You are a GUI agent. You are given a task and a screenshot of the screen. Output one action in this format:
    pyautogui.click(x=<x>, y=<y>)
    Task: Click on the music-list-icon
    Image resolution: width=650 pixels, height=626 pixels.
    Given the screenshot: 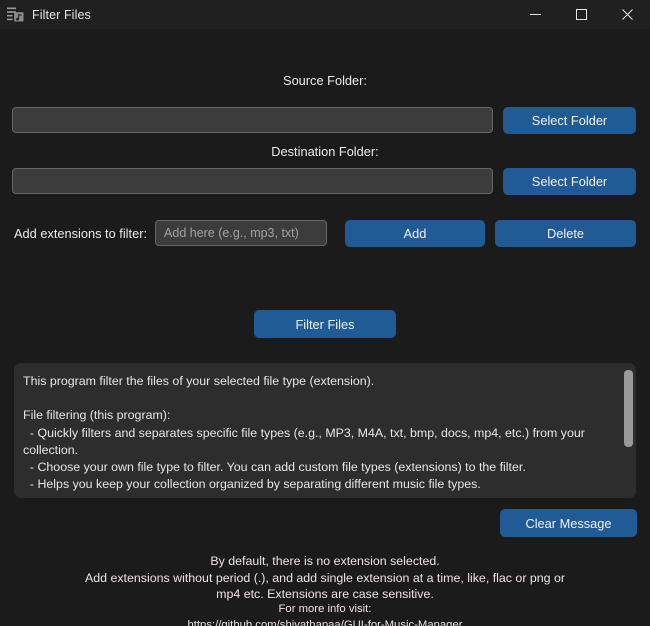 What is the action you would take?
    pyautogui.click(x=15, y=14)
    